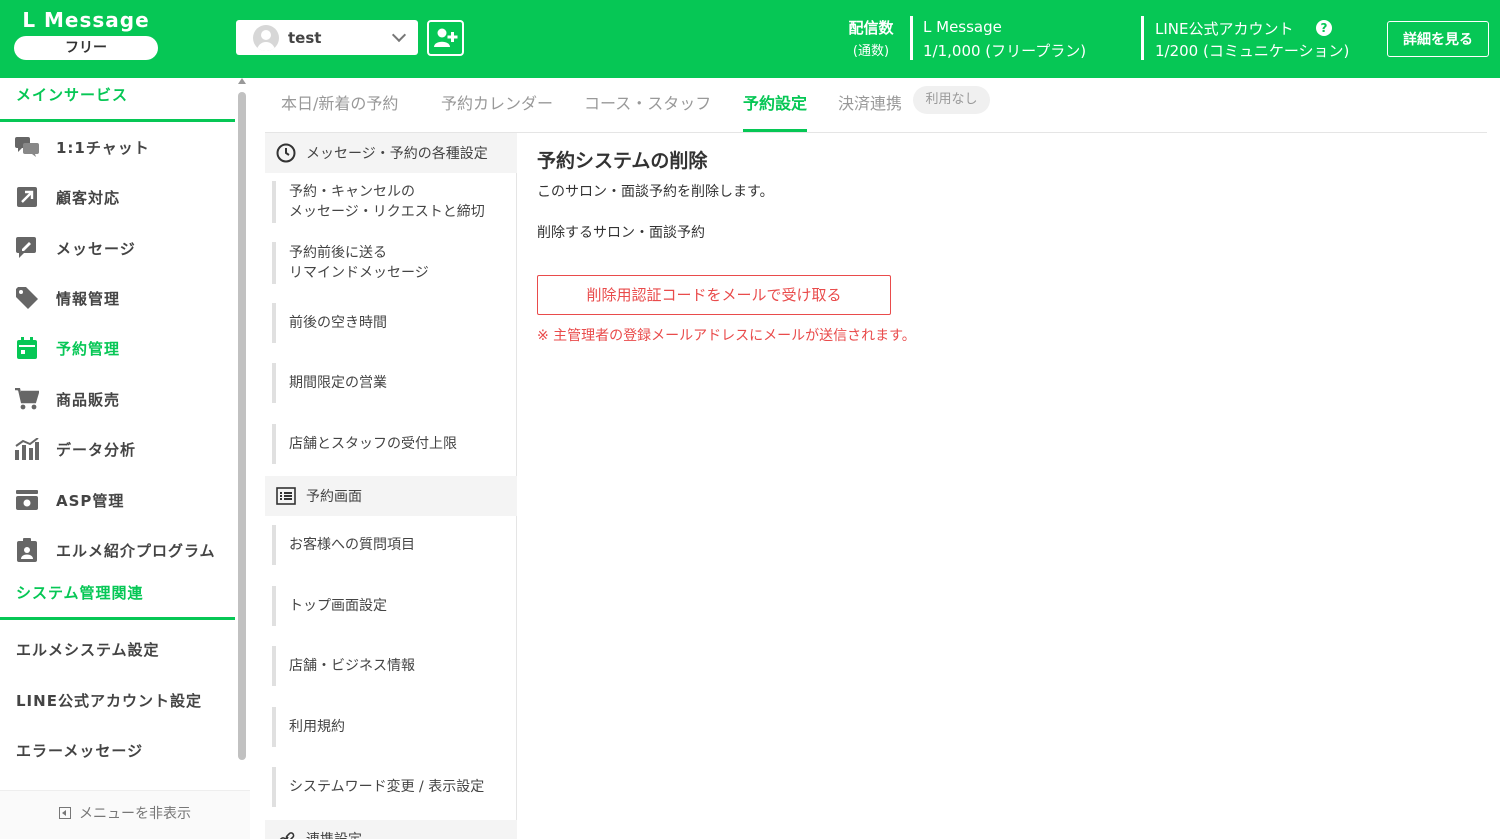  Describe the element at coordinates (86, 34) in the screenshot. I see `logo: L Message フリー` at that location.